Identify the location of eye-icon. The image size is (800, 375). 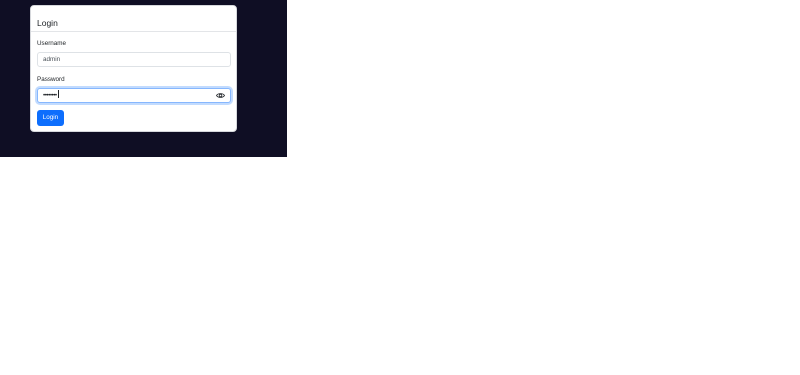
(220, 95).